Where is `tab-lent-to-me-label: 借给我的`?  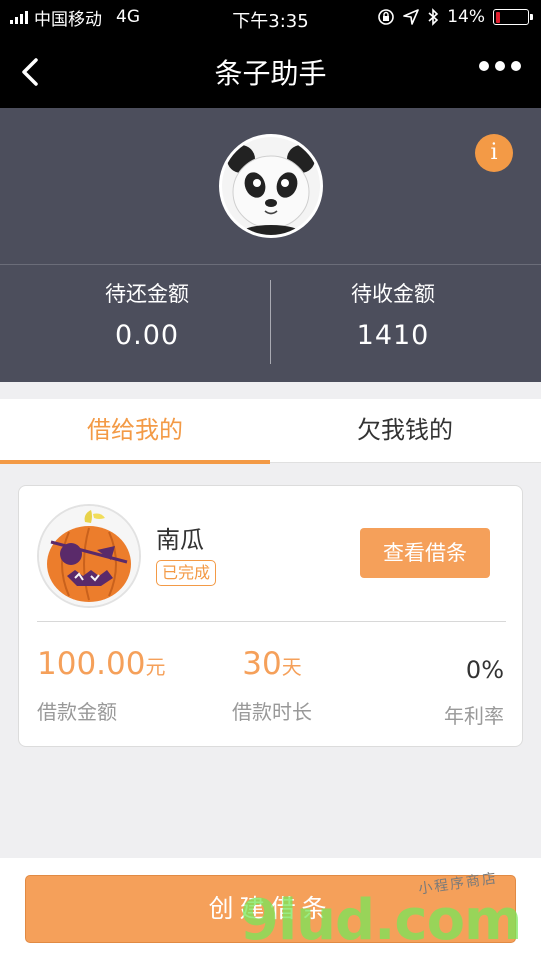 tab-lent-to-me-label: 借给我的 is located at coordinates (135, 430).